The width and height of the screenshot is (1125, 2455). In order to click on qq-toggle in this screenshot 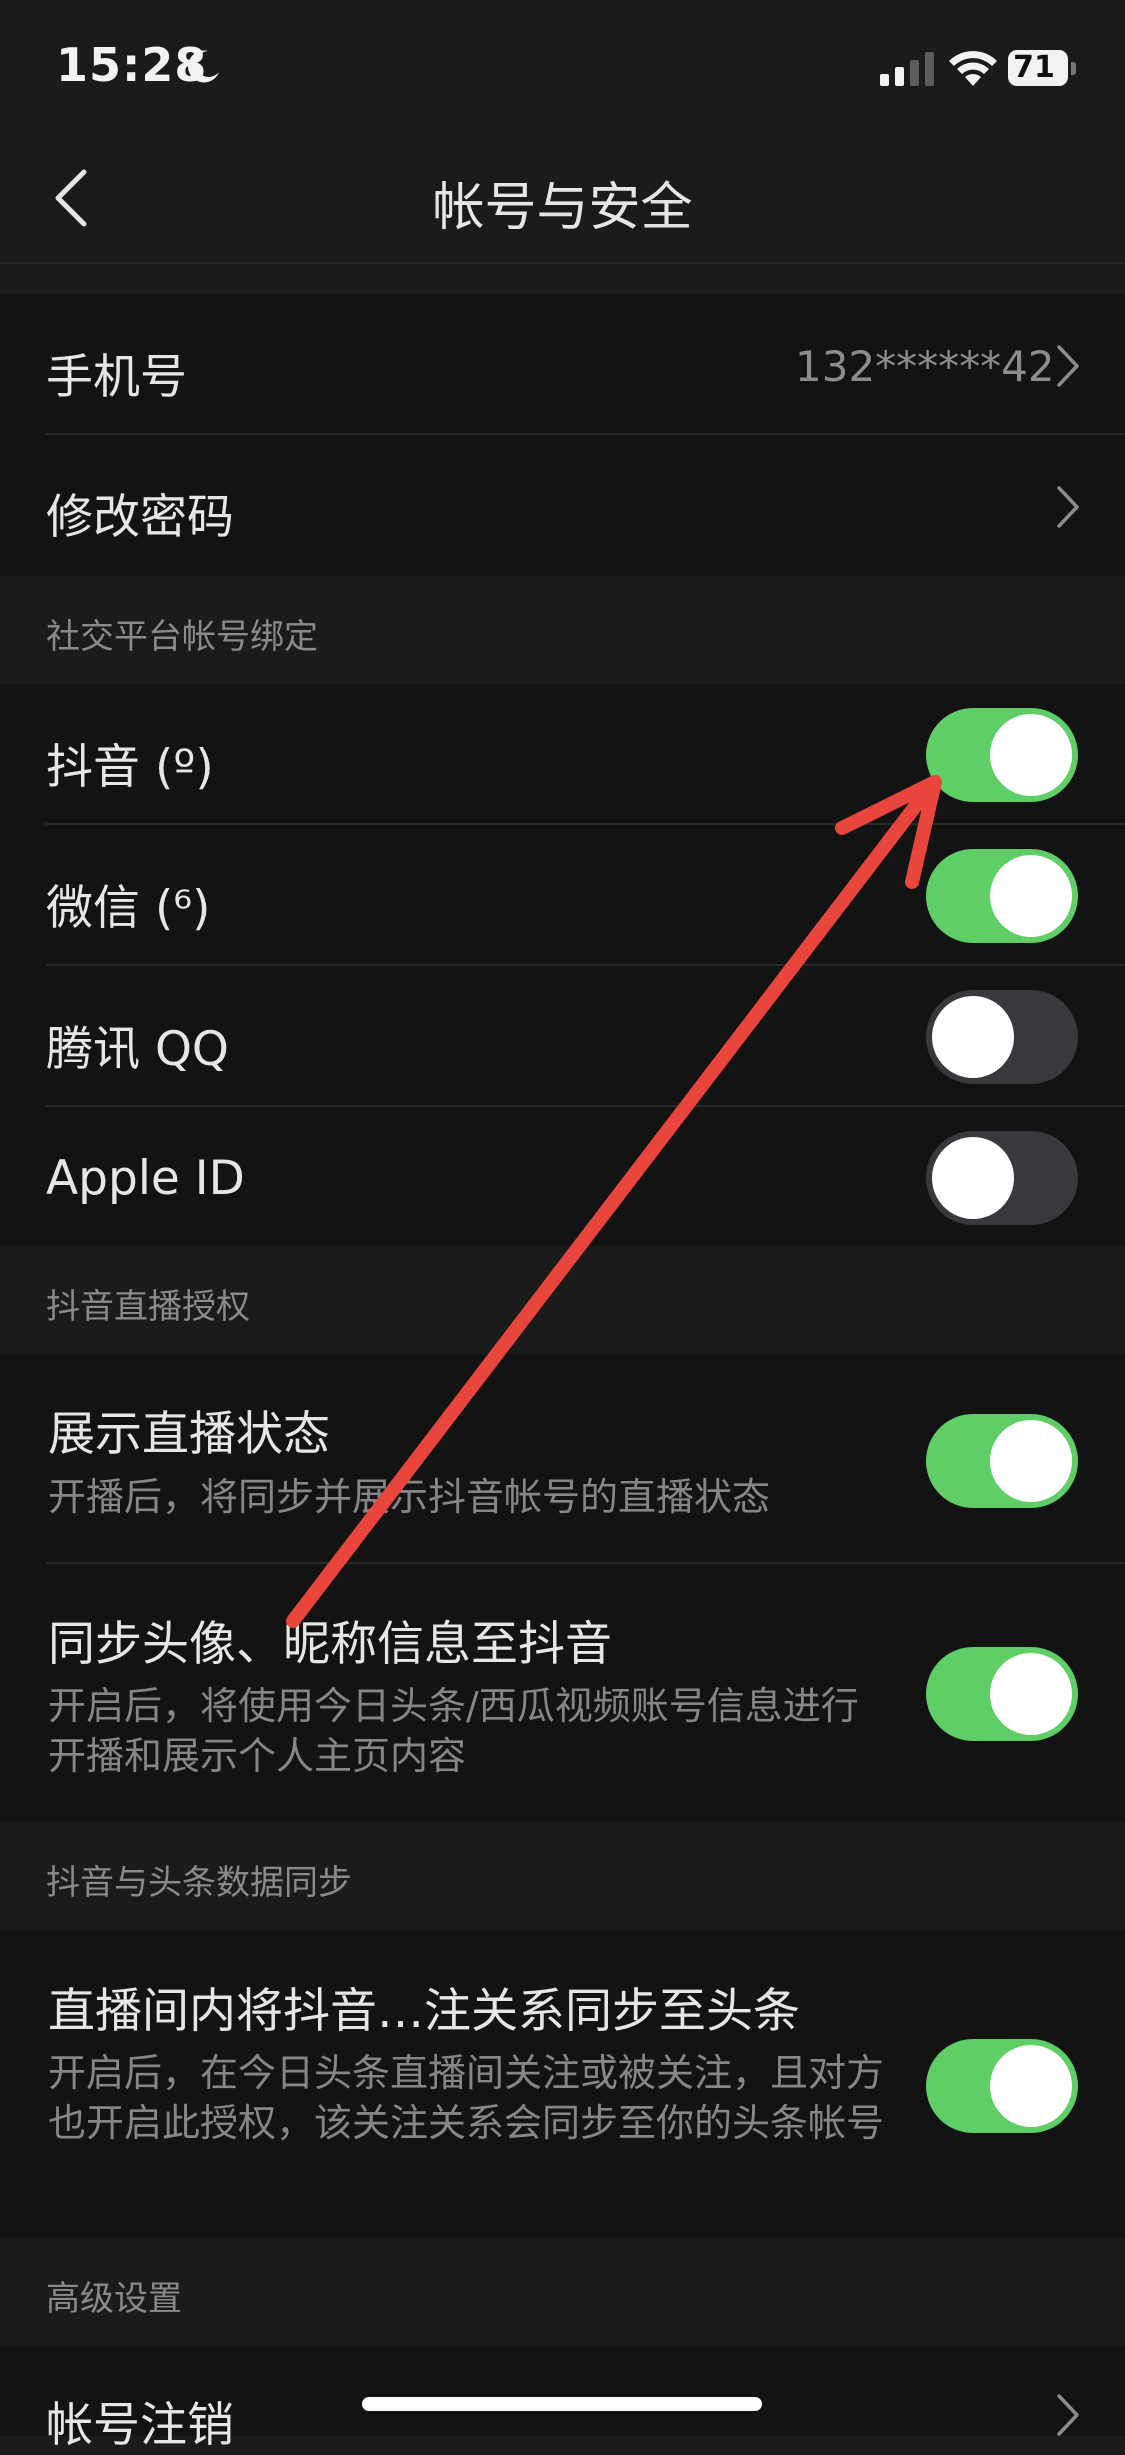, I will do `click(1002, 1037)`.